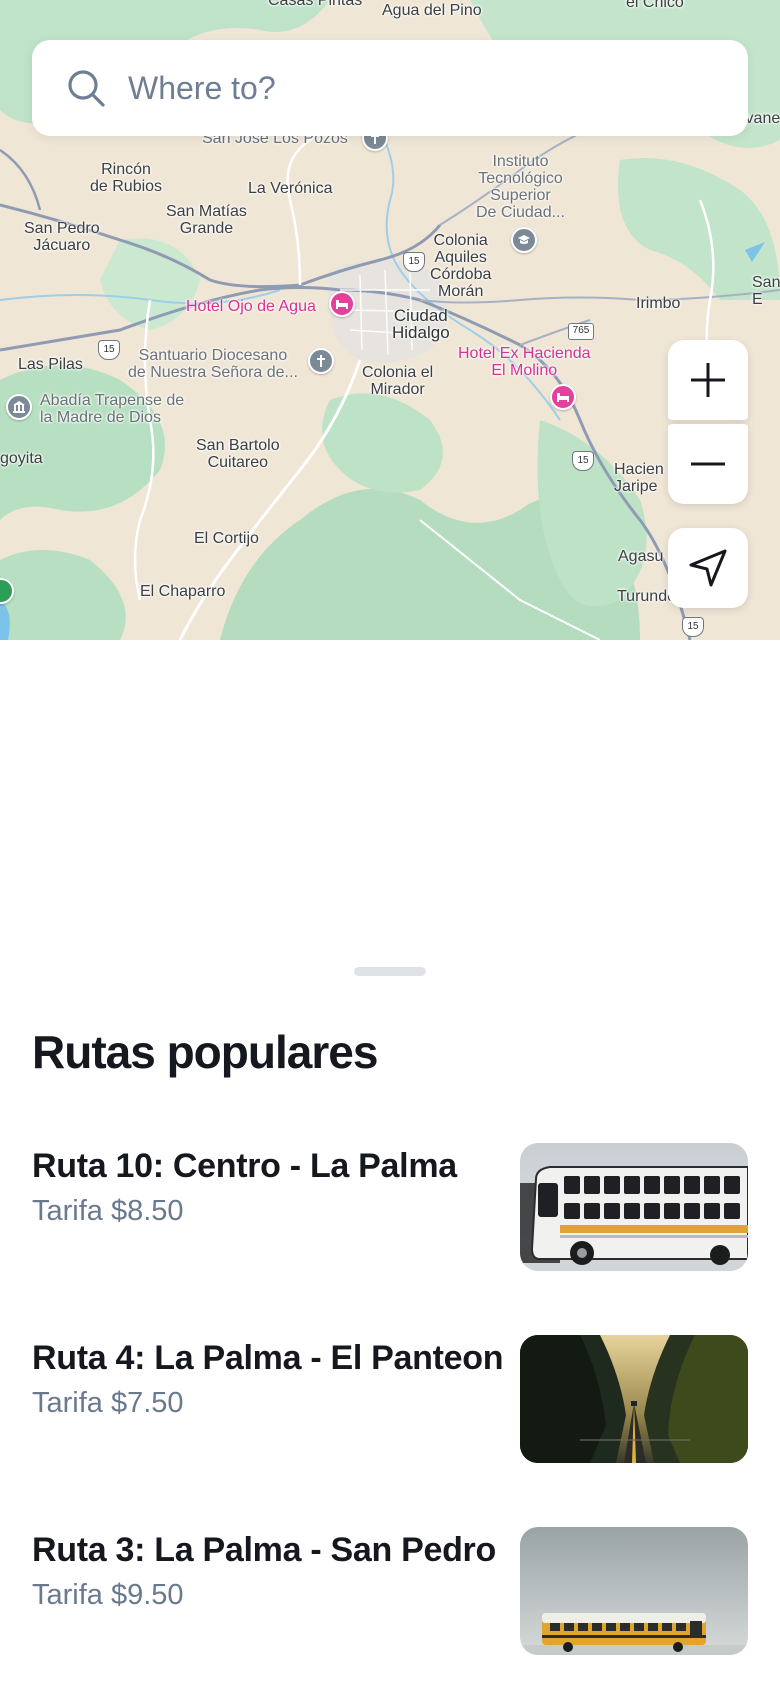 The width and height of the screenshot is (780, 1688). What do you see at coordinates (50, 364) in the screenshot?
I see `map-label: Las Pilas` at bounding box center [50, 364].